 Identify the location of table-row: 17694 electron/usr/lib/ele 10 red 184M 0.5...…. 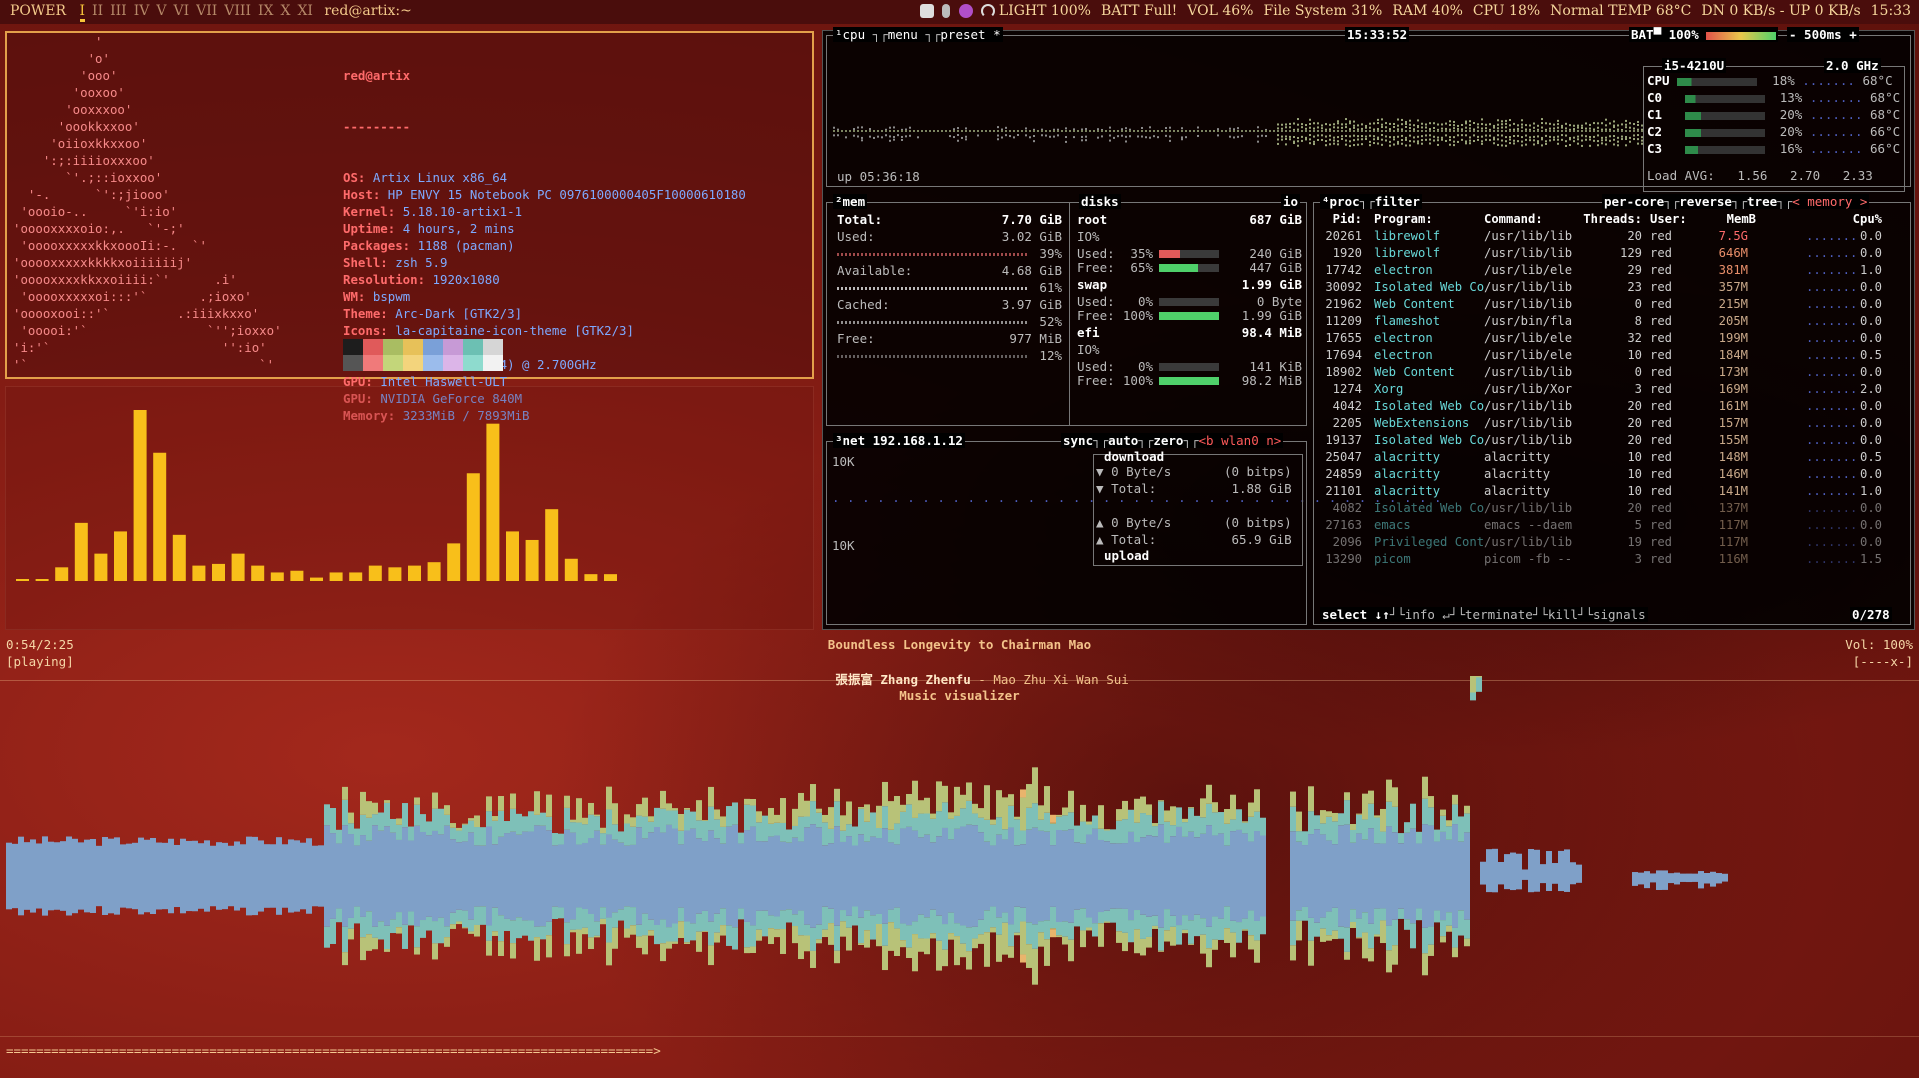
(1612, 356).